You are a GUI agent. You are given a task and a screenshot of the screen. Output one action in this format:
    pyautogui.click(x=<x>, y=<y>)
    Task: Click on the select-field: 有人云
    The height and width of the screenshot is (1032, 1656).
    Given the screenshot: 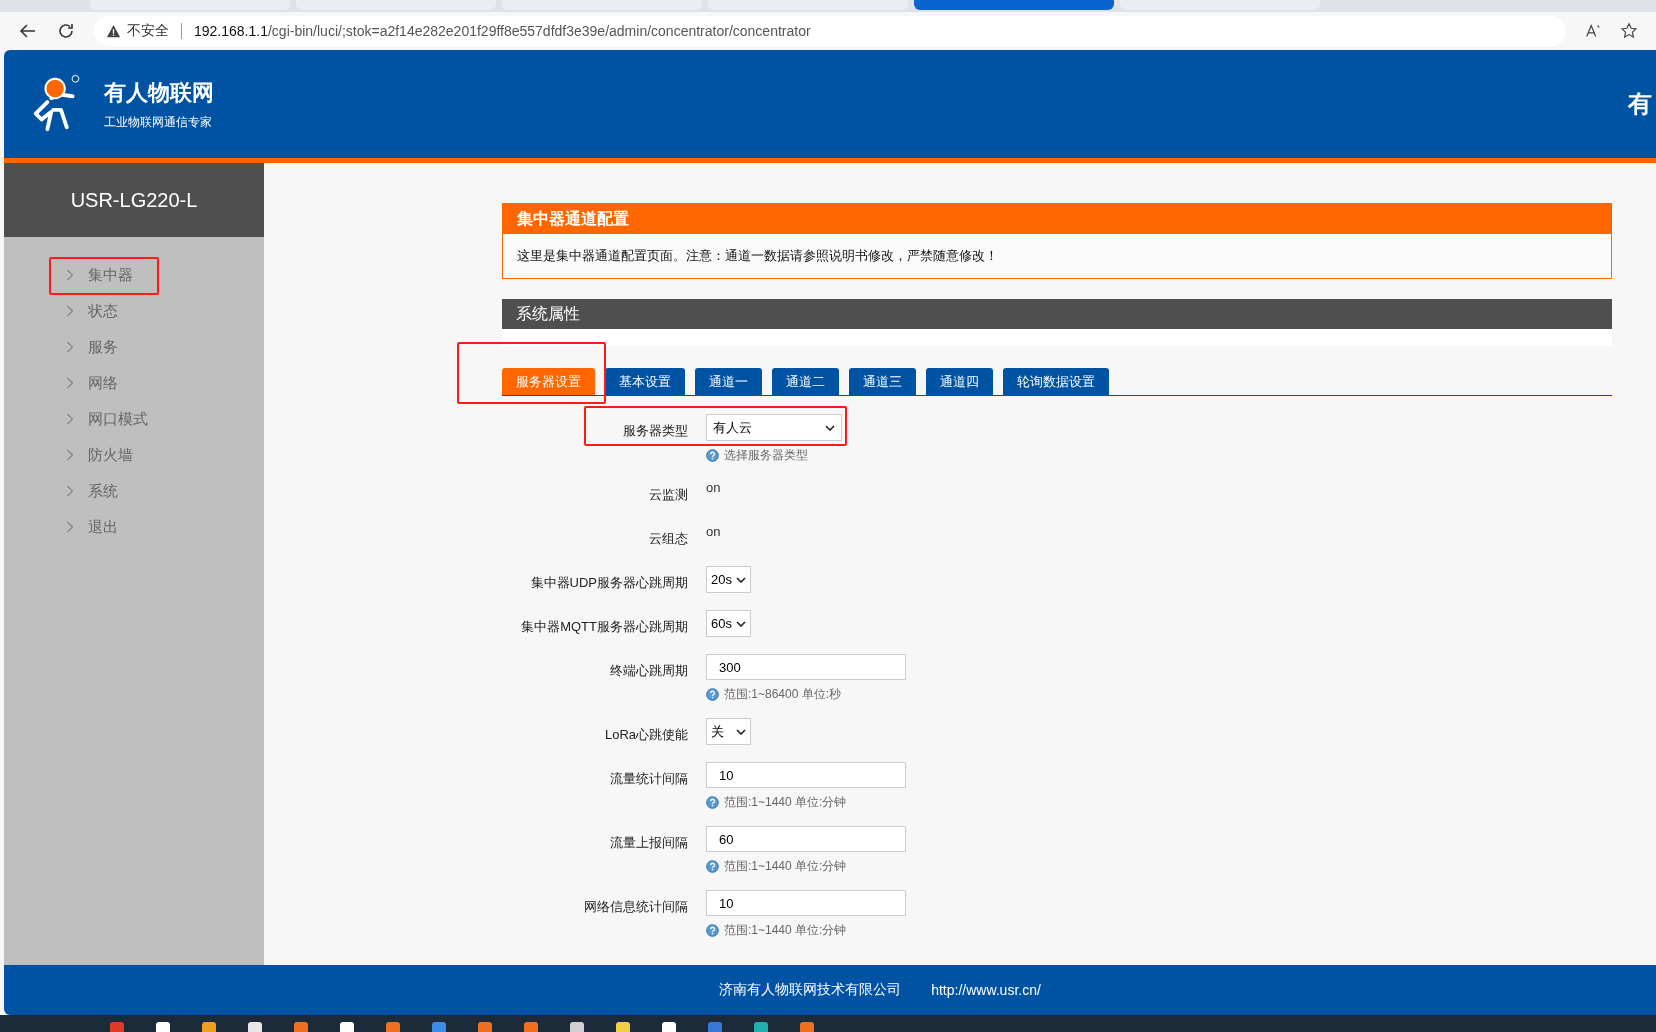 What is the action you would take?
    pyautogui.click(x=774, y=427)
    